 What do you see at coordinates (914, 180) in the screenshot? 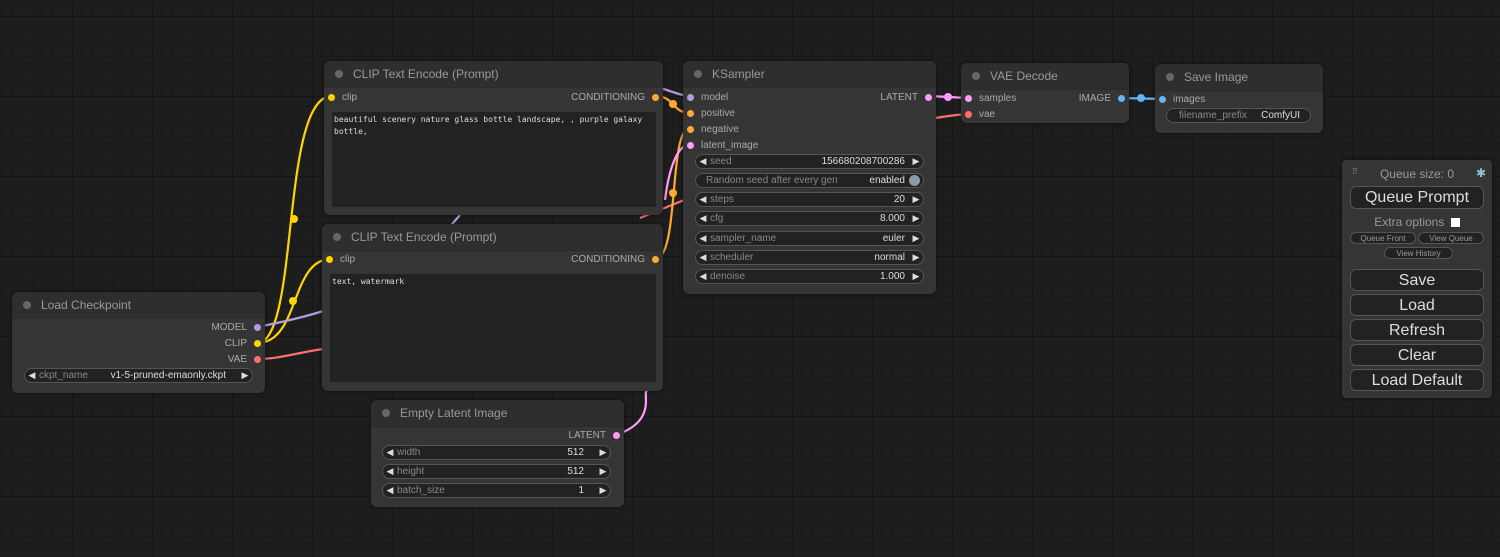
I see `toggle-indicator-icon` at bounding box center [914, 180].